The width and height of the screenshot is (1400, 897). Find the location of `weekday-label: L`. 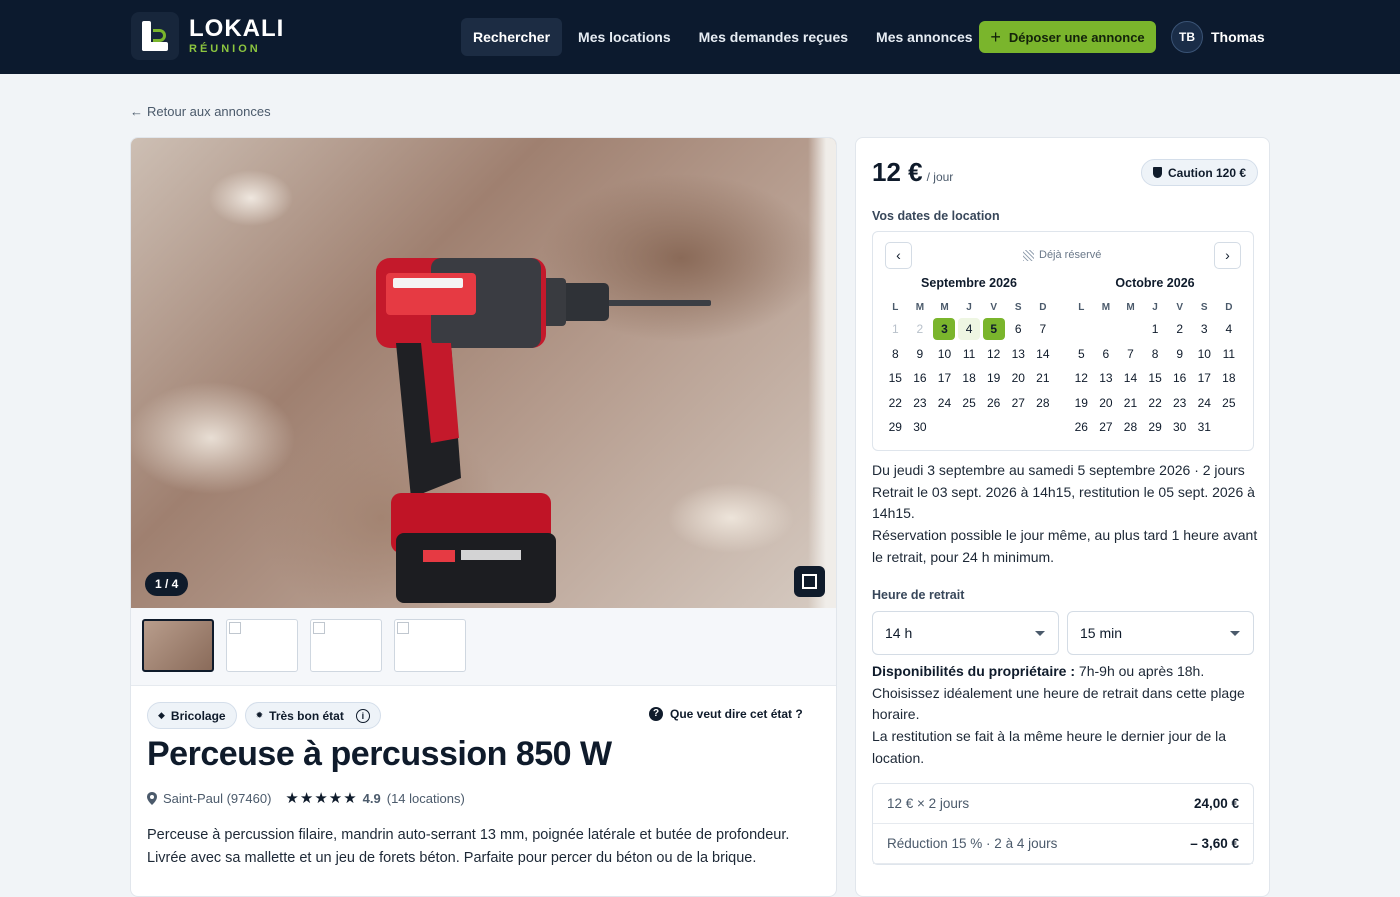

weekday-label: L is located at coordinates (895, 307).